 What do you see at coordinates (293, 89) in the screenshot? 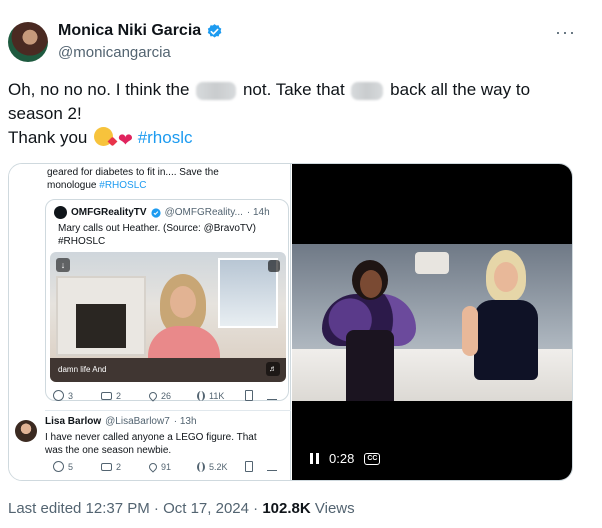
I see `tweet-text-segment: not. Take that` at bounding box center [293, 89].